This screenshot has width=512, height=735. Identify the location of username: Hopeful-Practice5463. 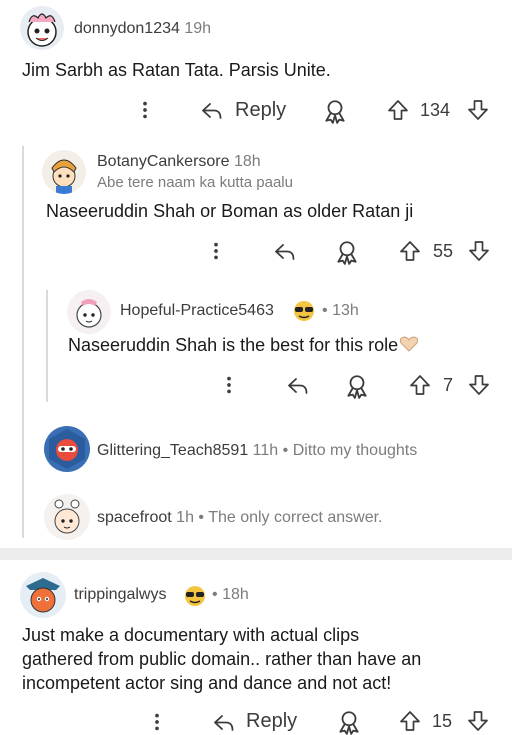
(197, 310).